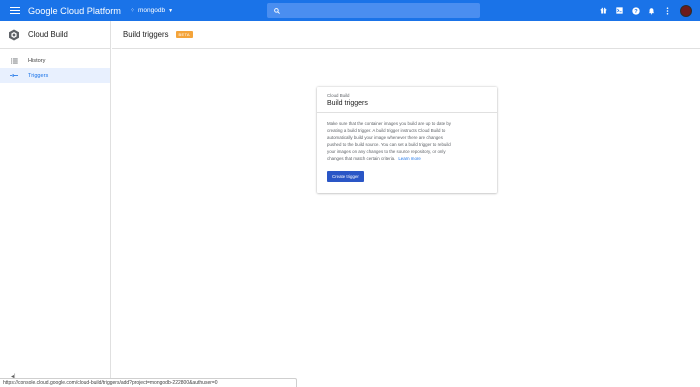 The width and height of the screenshot is (700, 387). I want to click on sidebar: Cloud Build History Triggers ◂|, so click(55, 204).